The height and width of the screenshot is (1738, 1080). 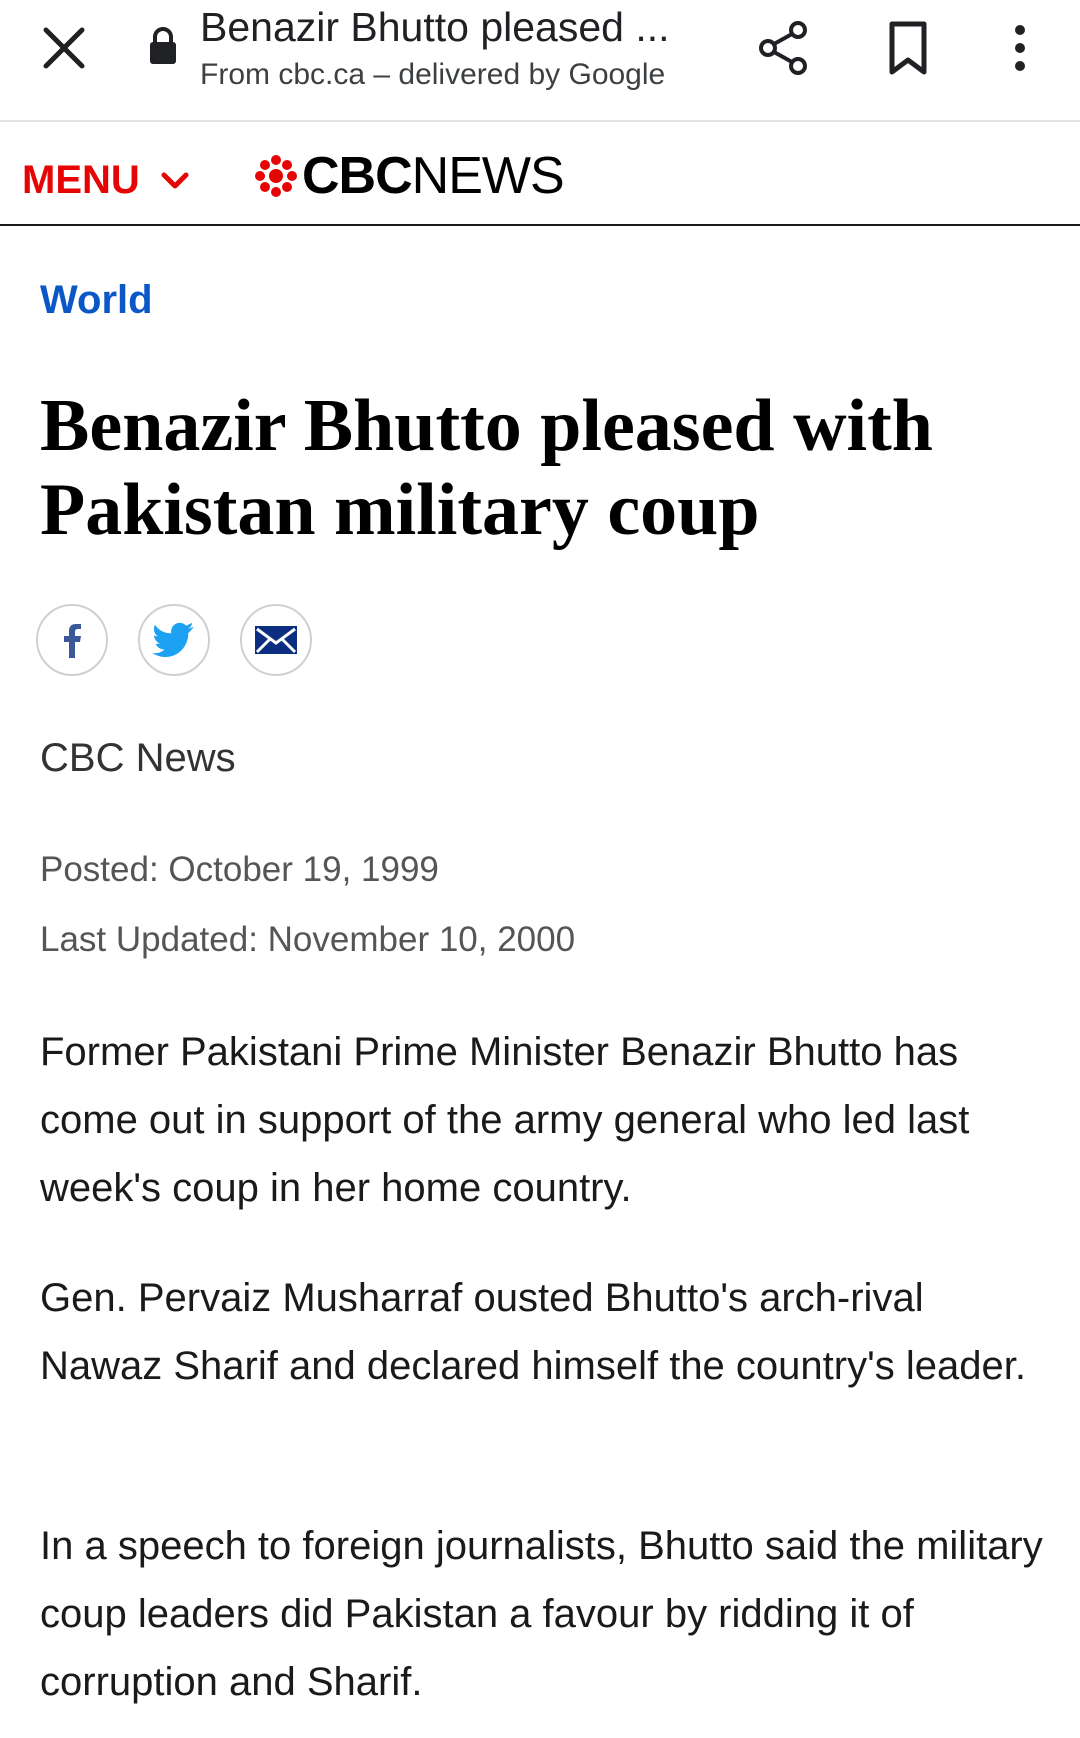 I want to click on menu-label: MENU, so click(x=81, y=180).